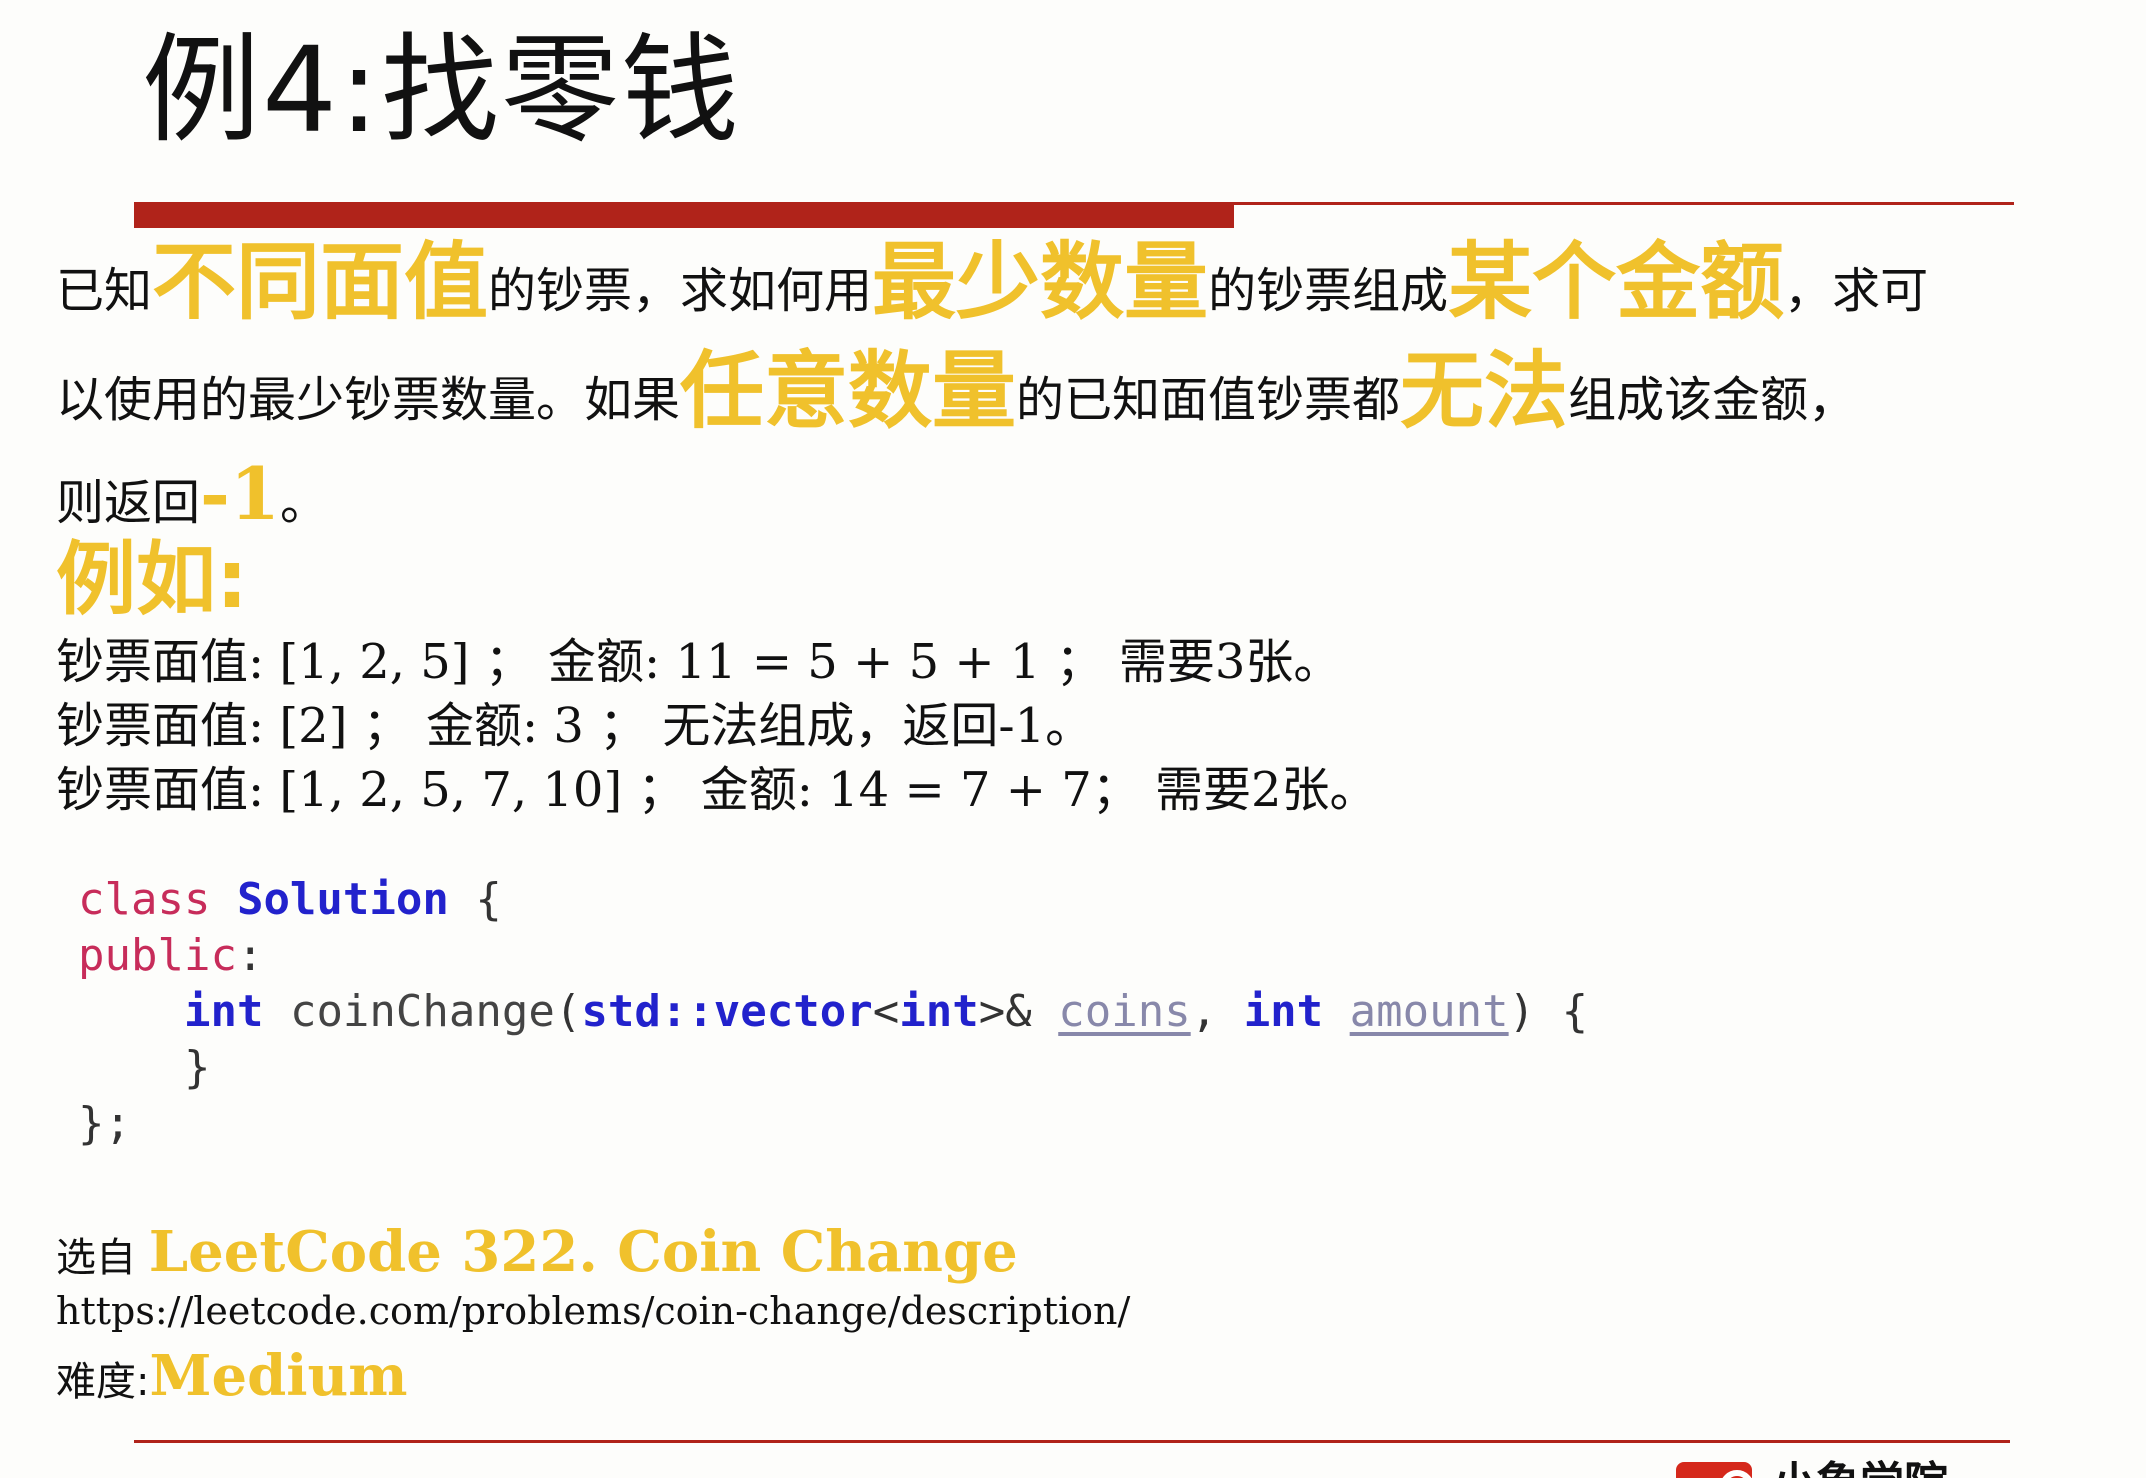  Describe the element at coordinates (848, 391) in the screenshot. I see `highlight-any-quantity: 任意数量` at that location.